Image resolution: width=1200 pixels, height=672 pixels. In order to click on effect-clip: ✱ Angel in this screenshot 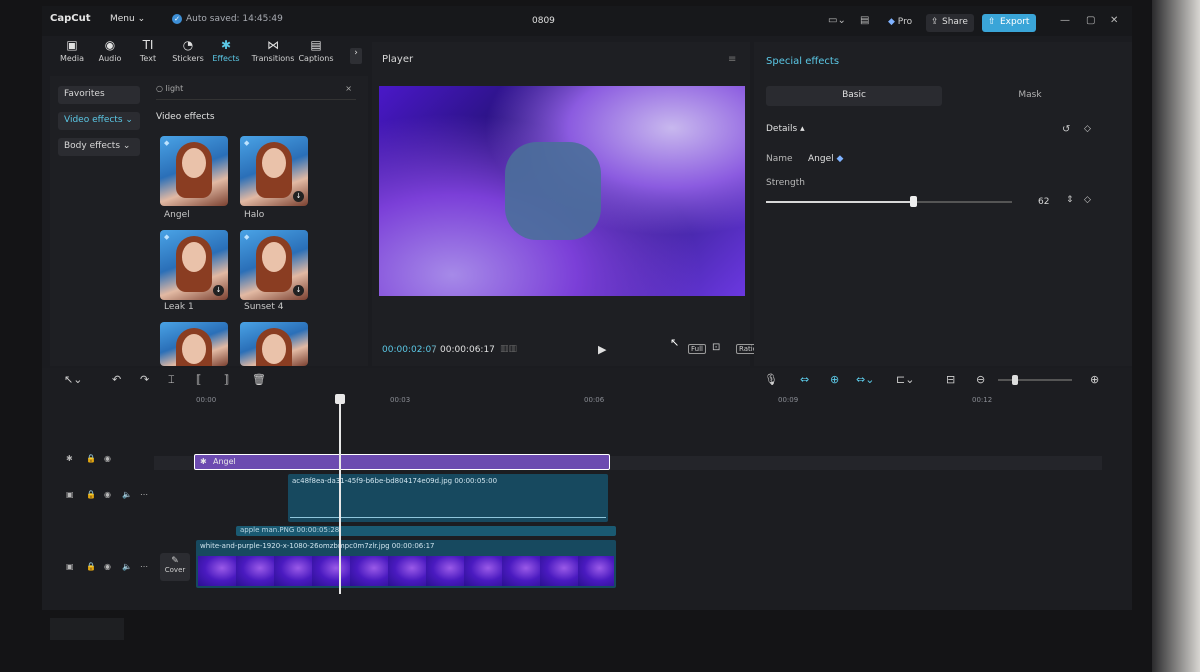, I will do `click(402, 462)`.